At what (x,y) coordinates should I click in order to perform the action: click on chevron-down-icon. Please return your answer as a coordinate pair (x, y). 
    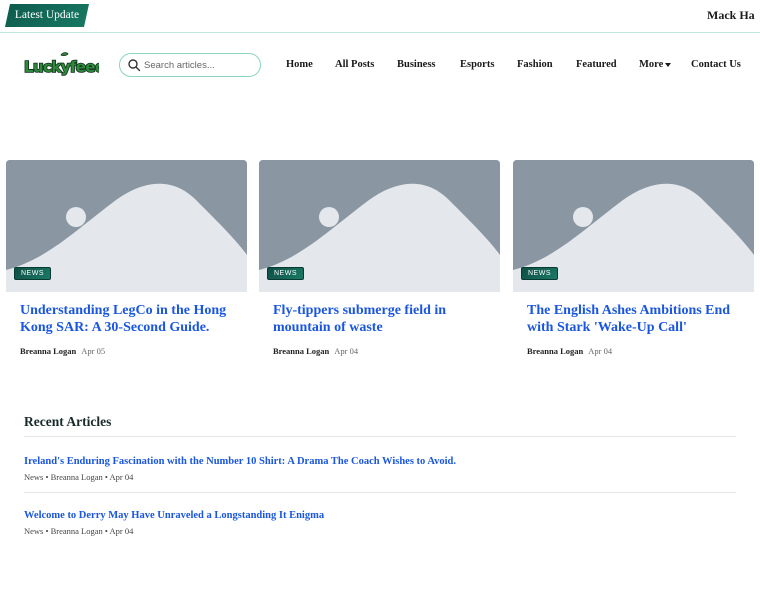
    Looking at the image, I should click on (668, 64).